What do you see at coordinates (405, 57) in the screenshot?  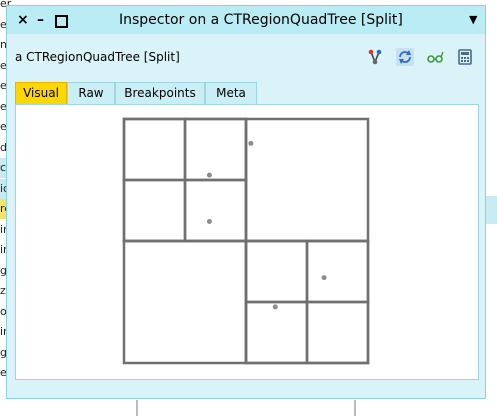 I see `refresh-icon` at bounding box center [405, 57].